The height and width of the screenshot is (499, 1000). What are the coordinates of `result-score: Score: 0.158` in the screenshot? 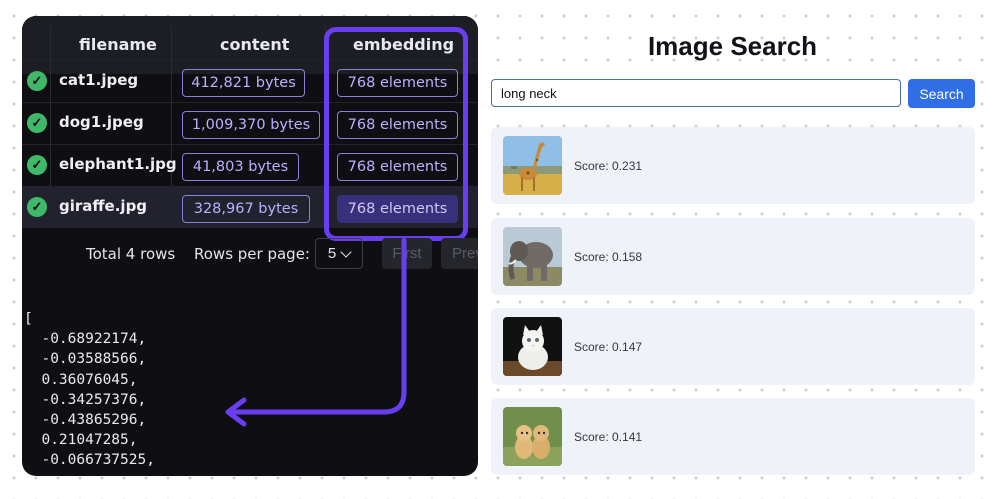 It's located at (608, 257).